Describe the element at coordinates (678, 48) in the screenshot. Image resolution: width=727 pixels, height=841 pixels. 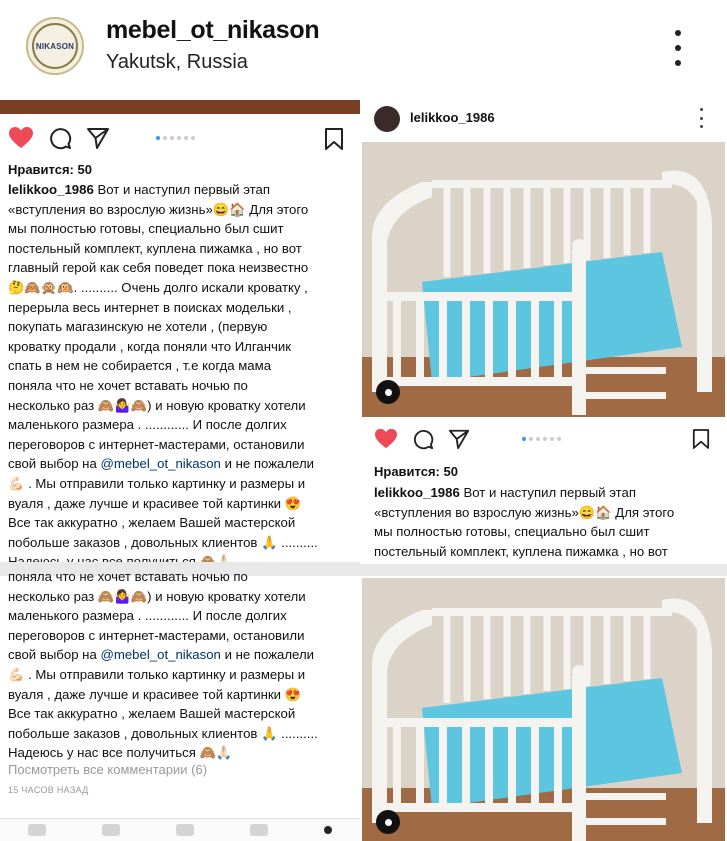
I see `more-options-icon` at that location.